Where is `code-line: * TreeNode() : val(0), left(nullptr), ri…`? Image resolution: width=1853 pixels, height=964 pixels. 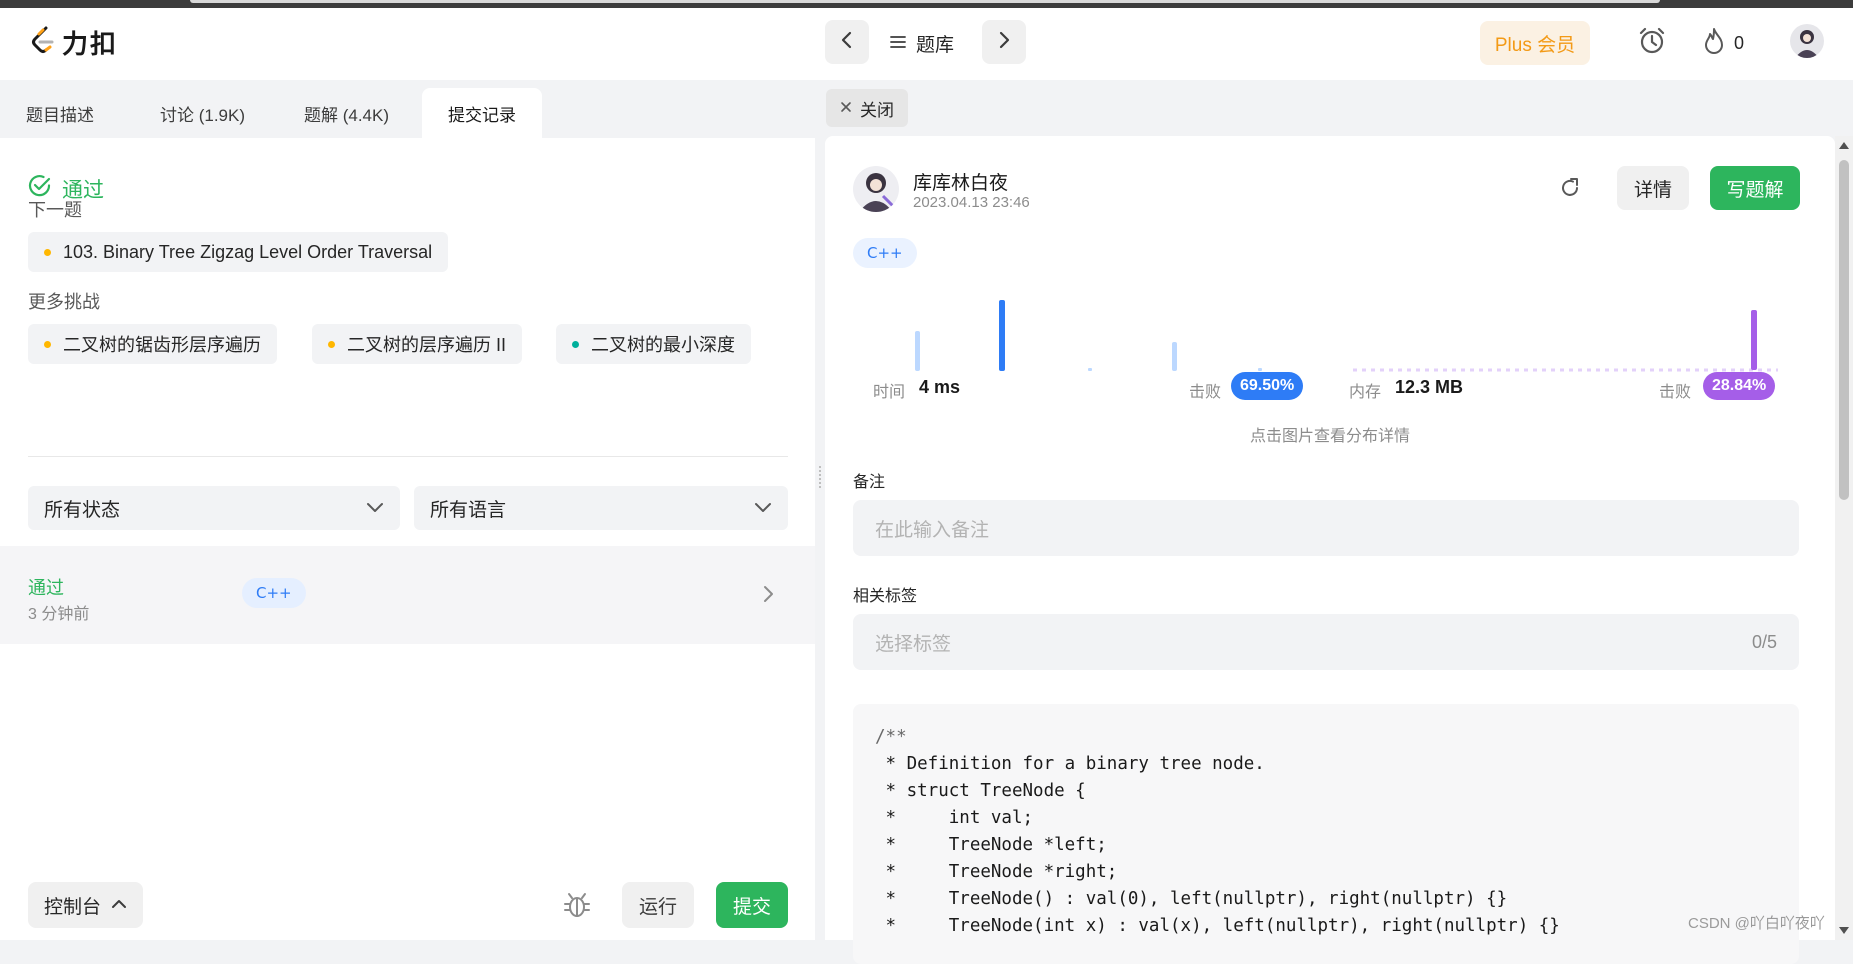
code-line: * TreeNode() : val(0), left(nullptr), ri… is located at coordinates (1191, 899).